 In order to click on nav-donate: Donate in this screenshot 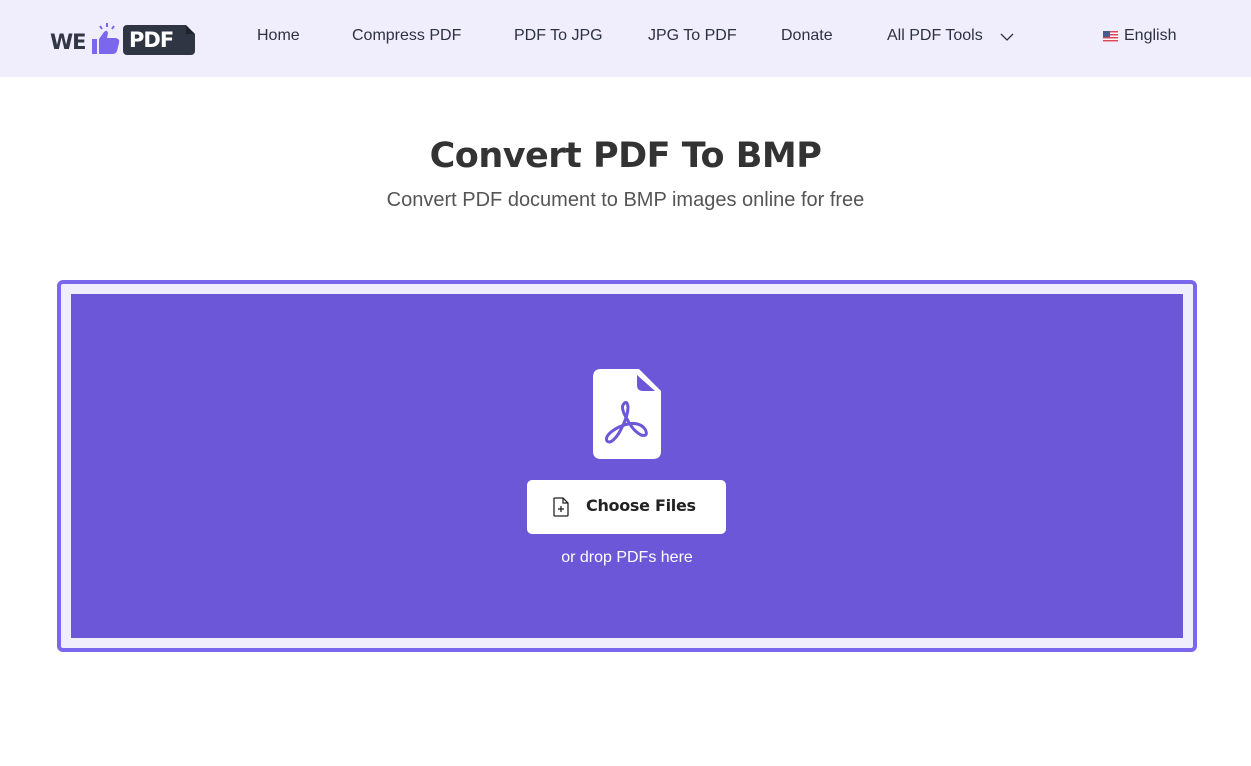, I will do `click(807, 36)`.